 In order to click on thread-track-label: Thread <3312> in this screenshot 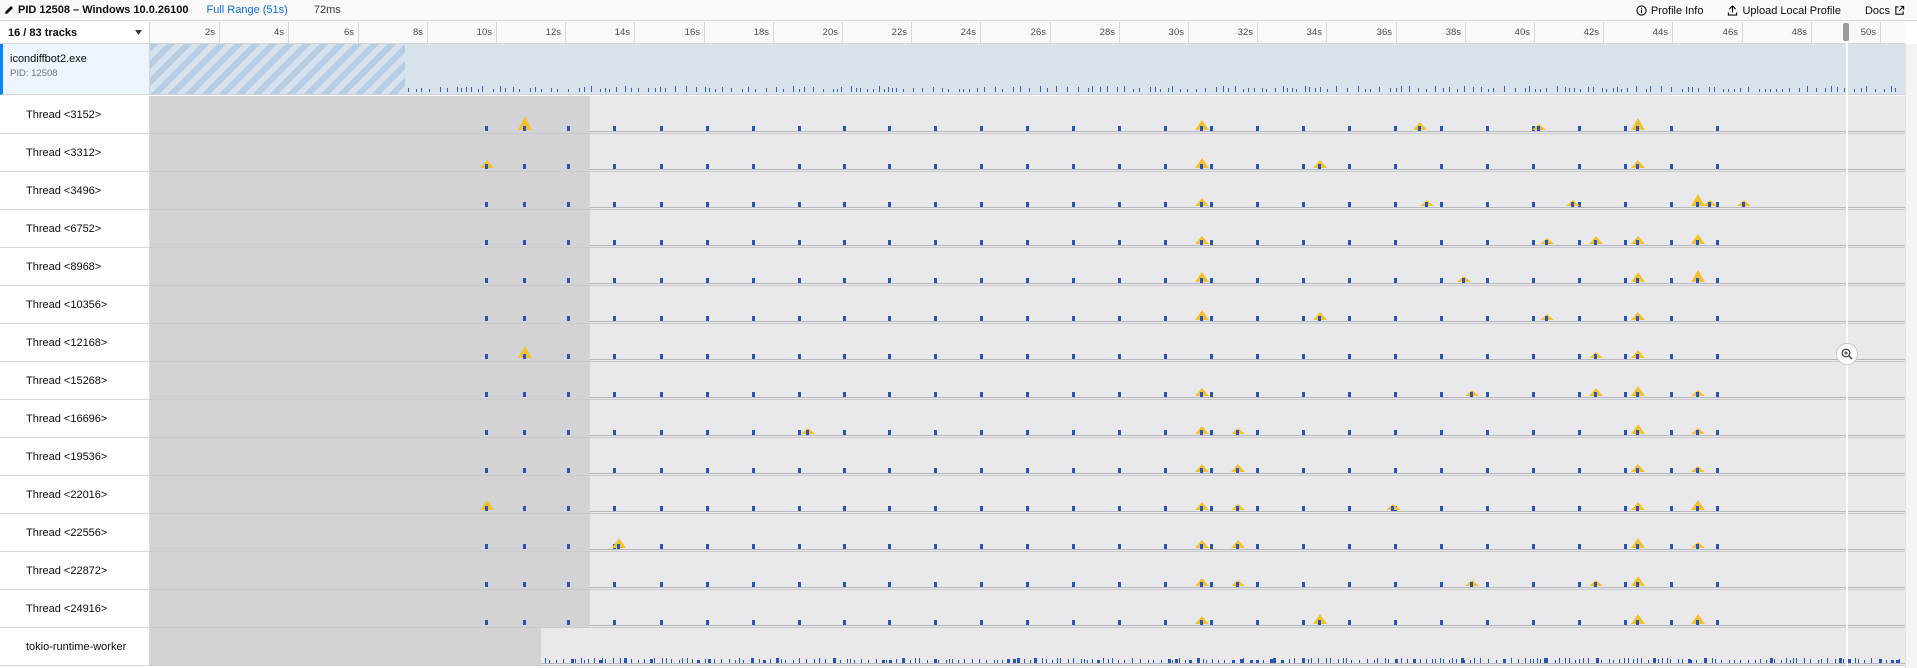, I will do `click(75, 153)`.